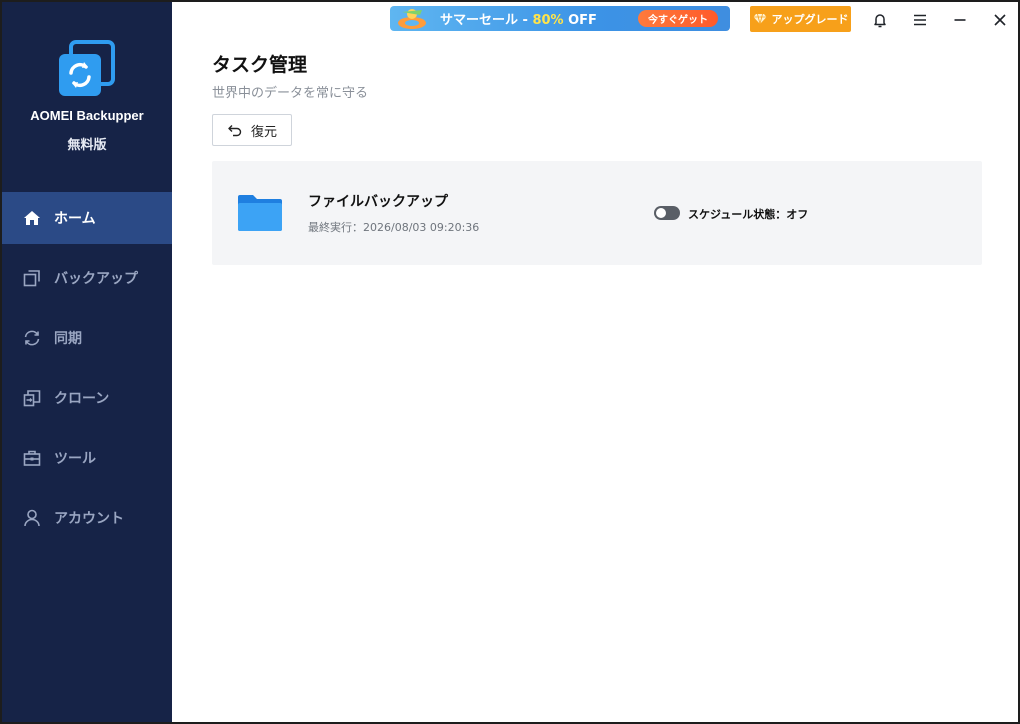 This screenshot has width=1020, height=724. What do you see at coordinates (759, 19) in the screenshot?
I see `diamond-icon` at bounding box center [759, 19].